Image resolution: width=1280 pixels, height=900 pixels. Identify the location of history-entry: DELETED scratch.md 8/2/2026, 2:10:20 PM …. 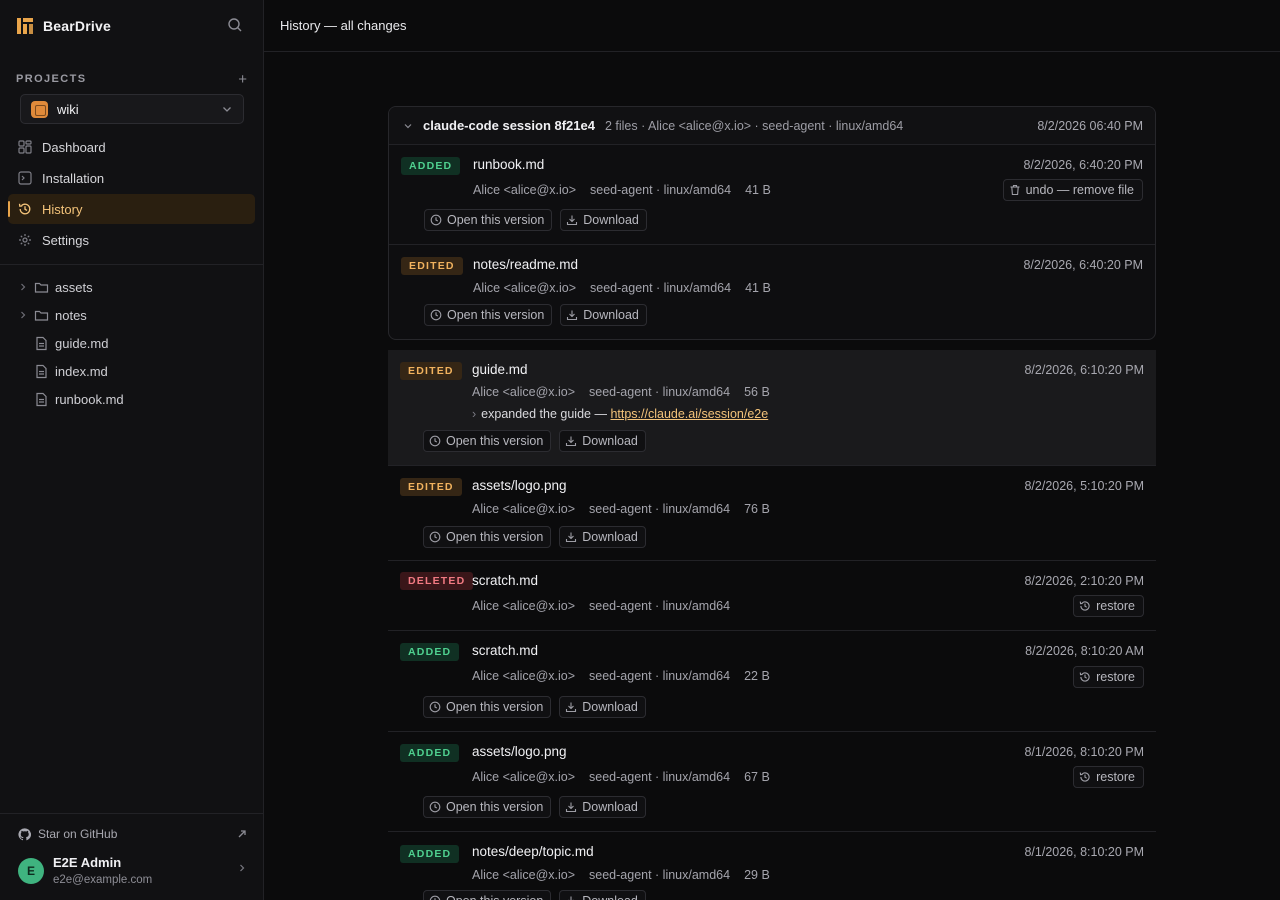
(772, 596).